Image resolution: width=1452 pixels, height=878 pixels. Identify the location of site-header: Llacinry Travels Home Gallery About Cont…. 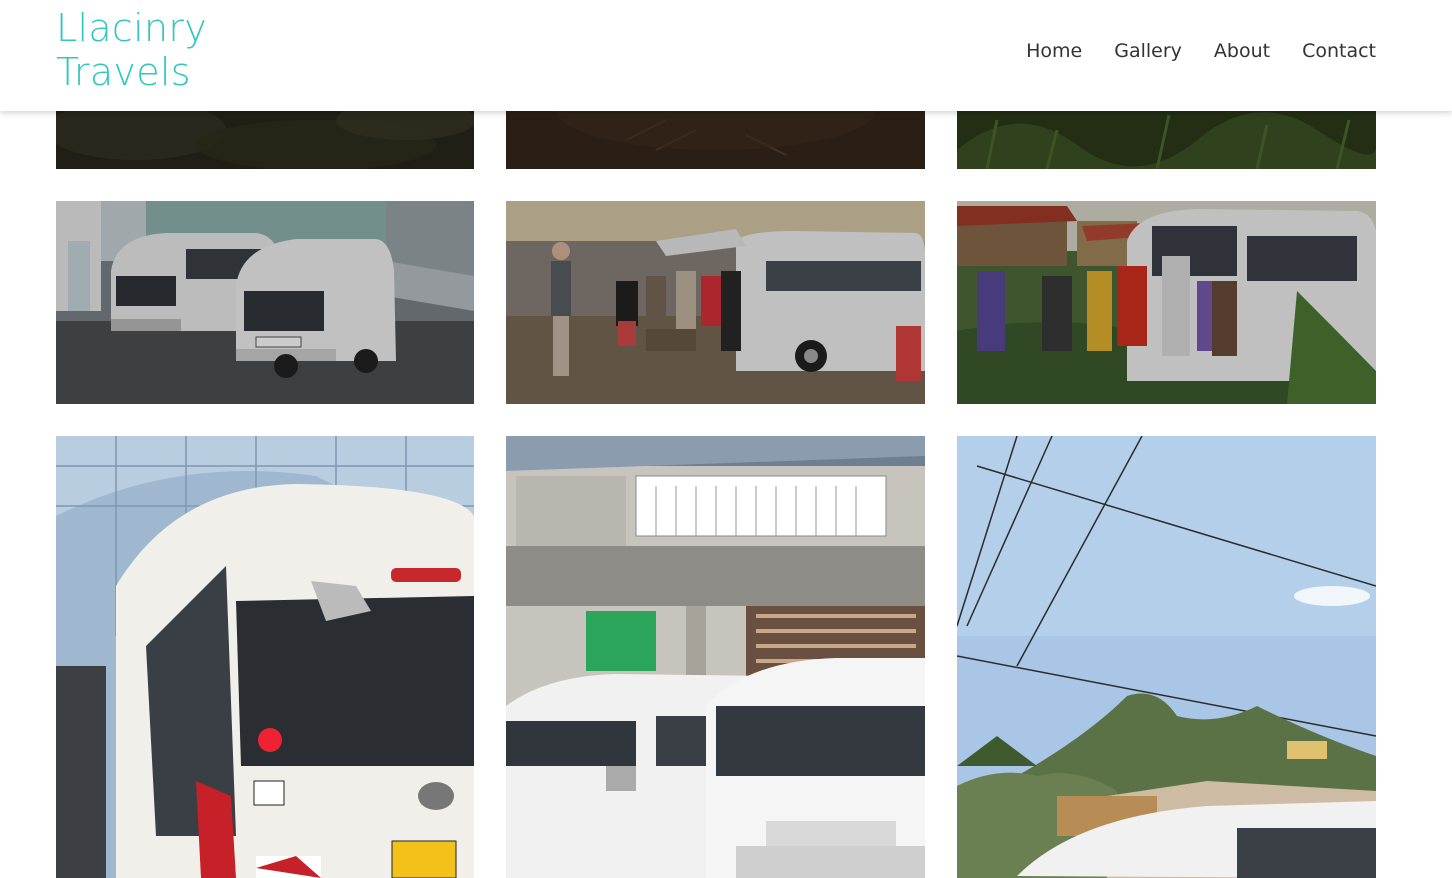
(726, 55).